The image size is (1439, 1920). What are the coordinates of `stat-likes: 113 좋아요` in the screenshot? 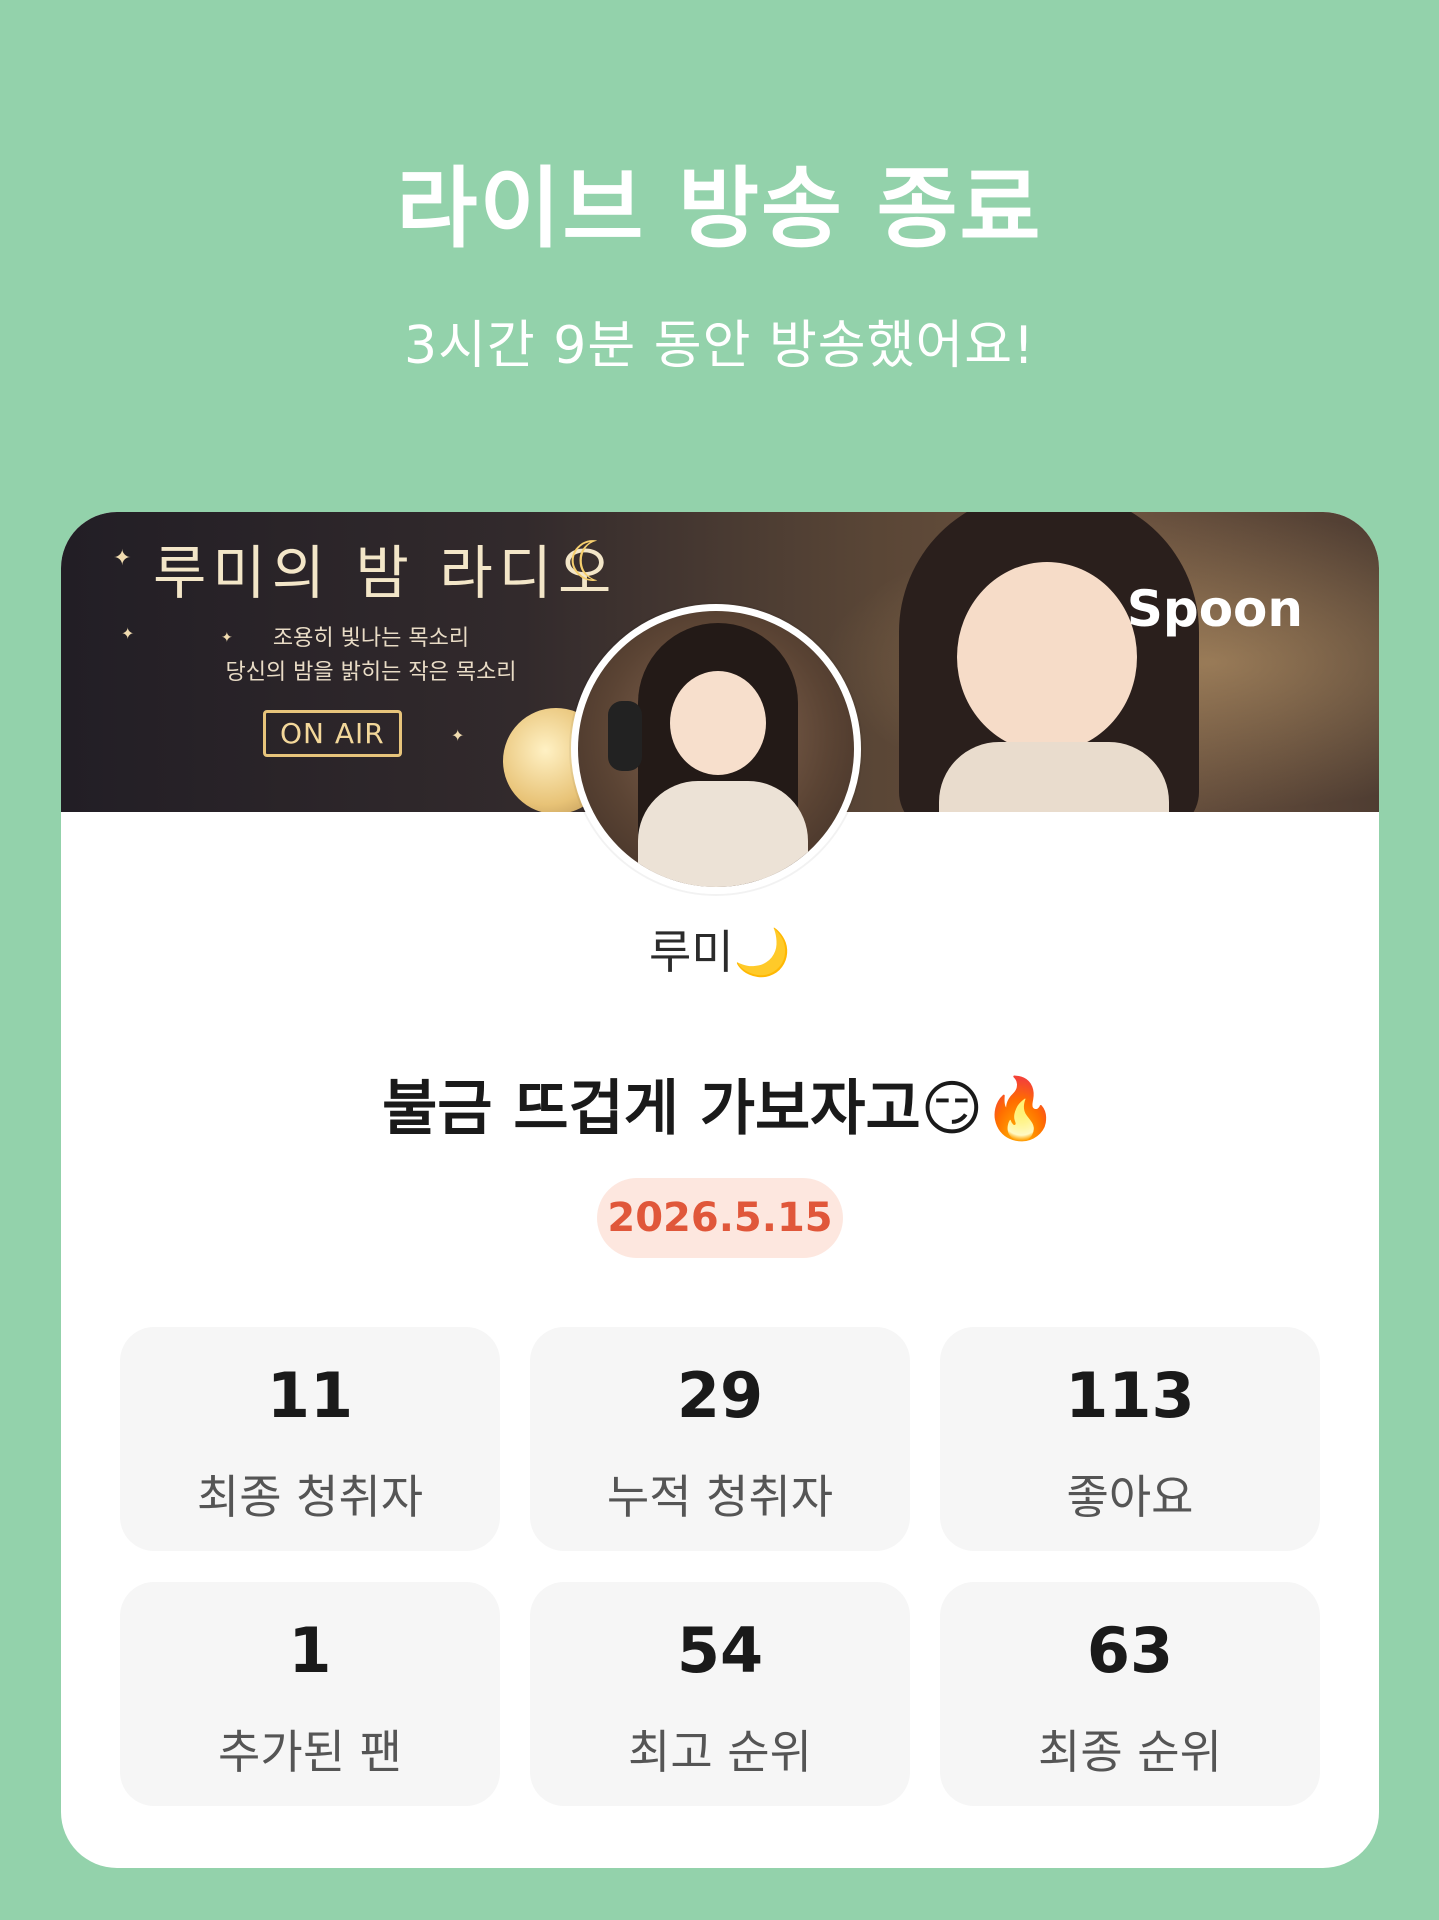 It's located at (1130, 1439).